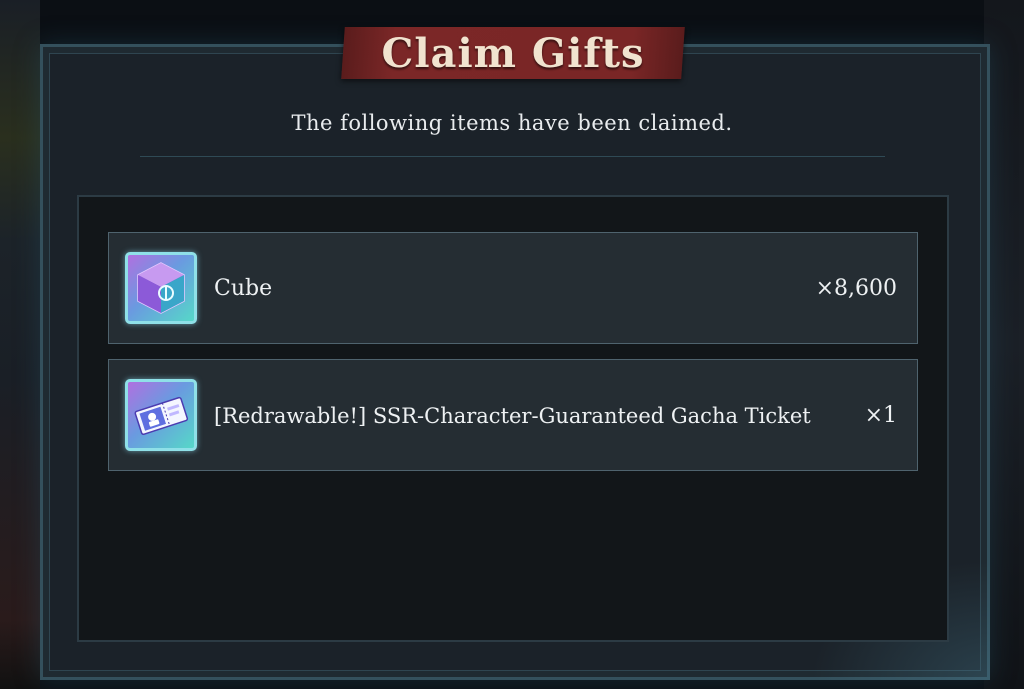 The width and height of the screenshot is (1024, 689). I want to click on reward-item: Cube ×8,600, so click(513, 288).